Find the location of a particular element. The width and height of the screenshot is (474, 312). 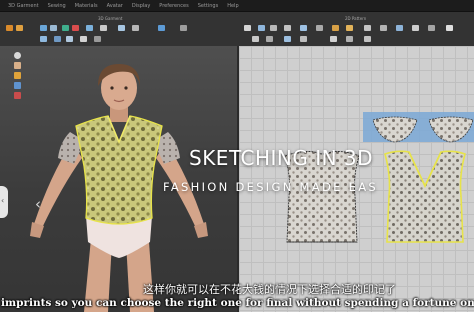

polygon-icon is located at coordinates (273, 28).